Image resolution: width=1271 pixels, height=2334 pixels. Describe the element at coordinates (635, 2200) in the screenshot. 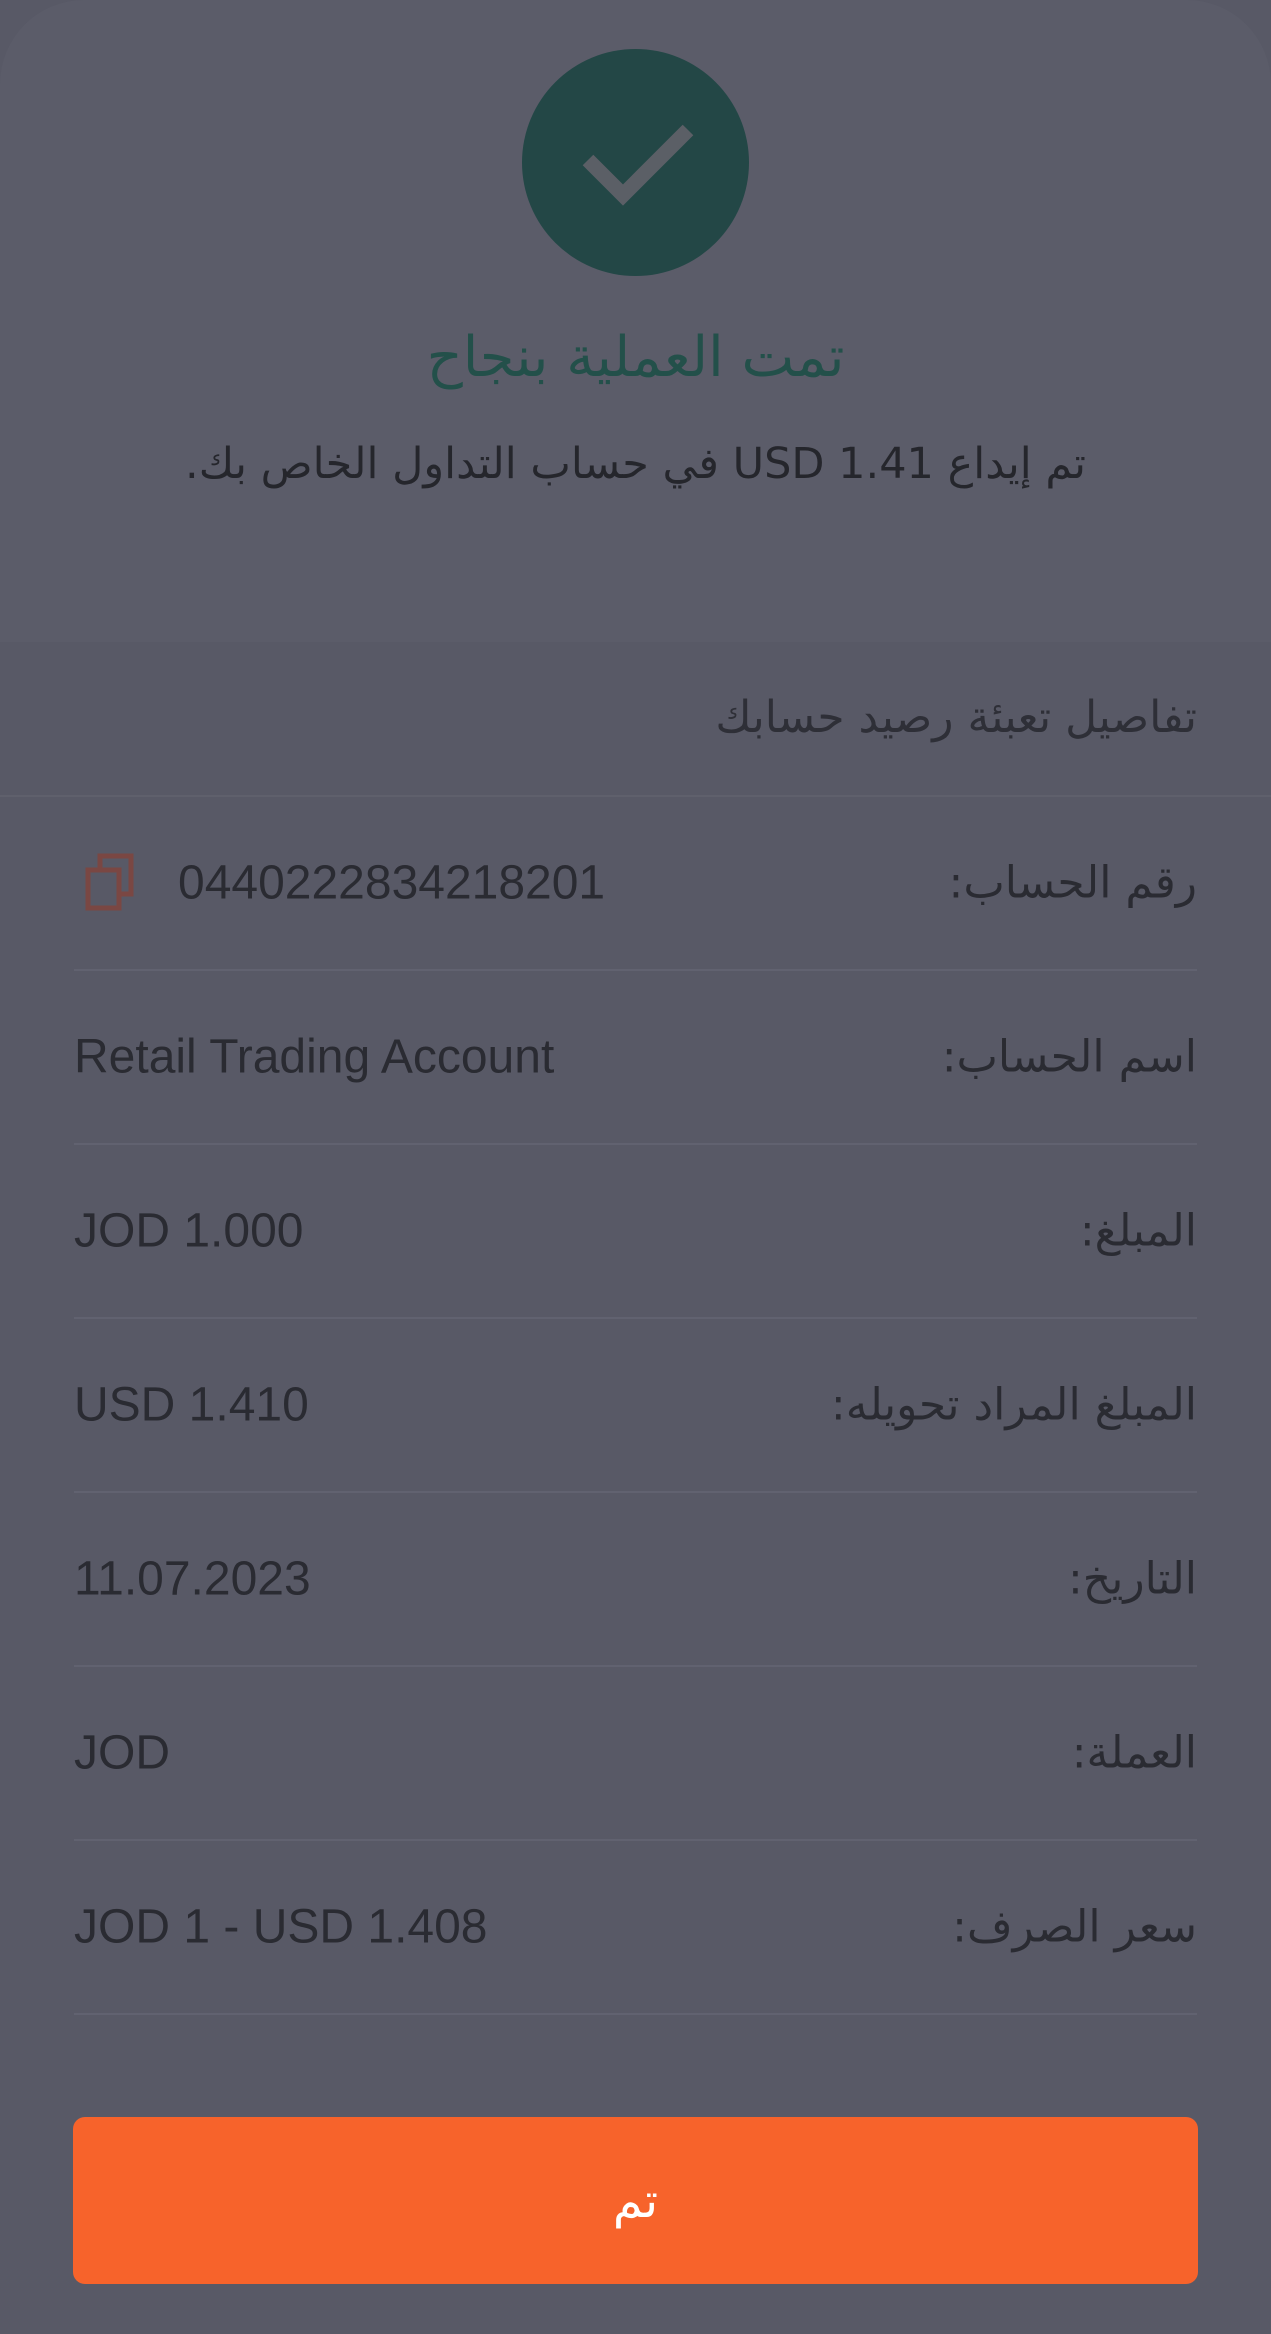

I see `done-button: تم` at that location.